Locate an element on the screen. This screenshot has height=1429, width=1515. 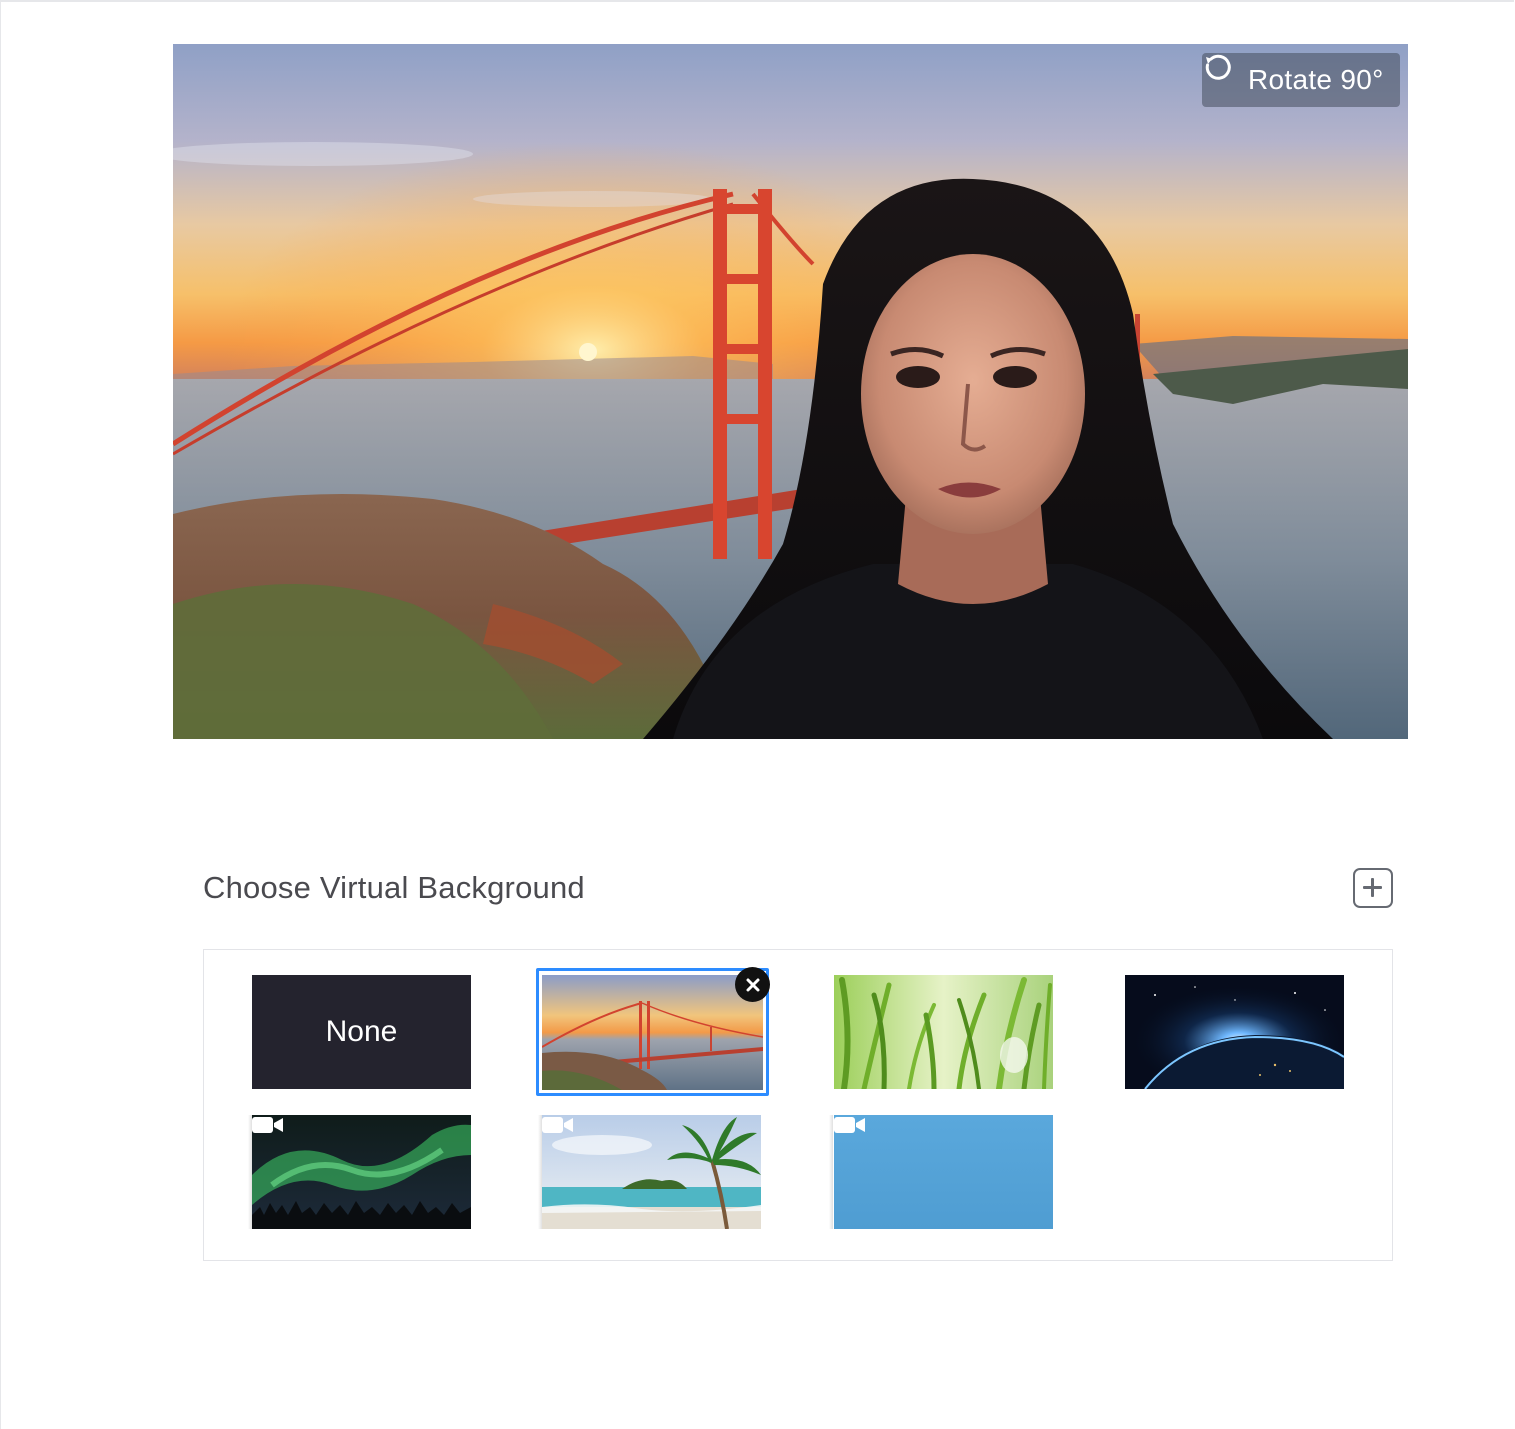
rotate-90-button: Rotate 90° is located at coordinates (1301, 80).